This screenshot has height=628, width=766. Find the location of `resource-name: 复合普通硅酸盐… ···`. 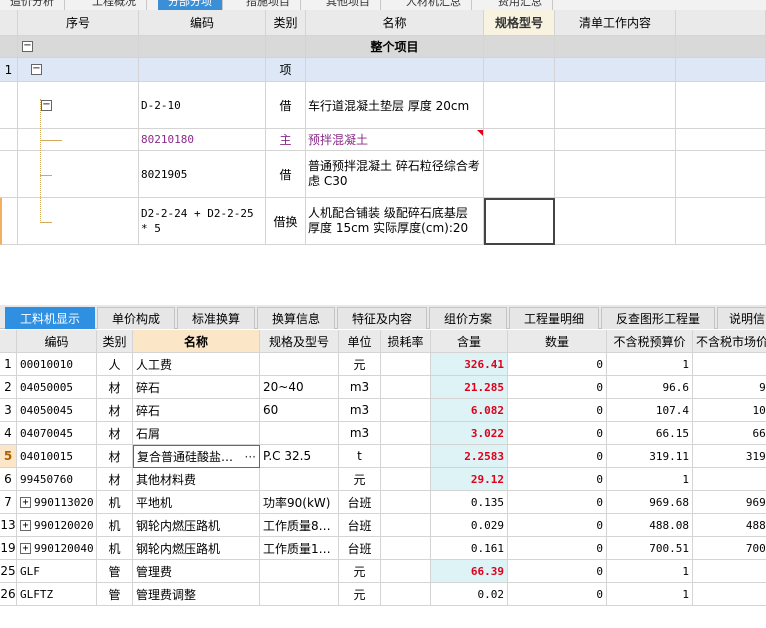

resource-name: 复合普通硅酸盐… ··· is located at coordinates (196, 456).